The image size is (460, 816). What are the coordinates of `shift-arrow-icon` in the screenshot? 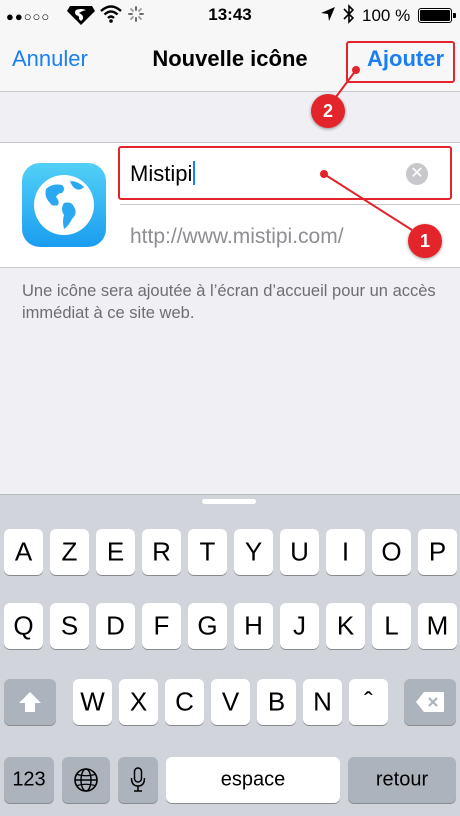 It's located at (30, 702).